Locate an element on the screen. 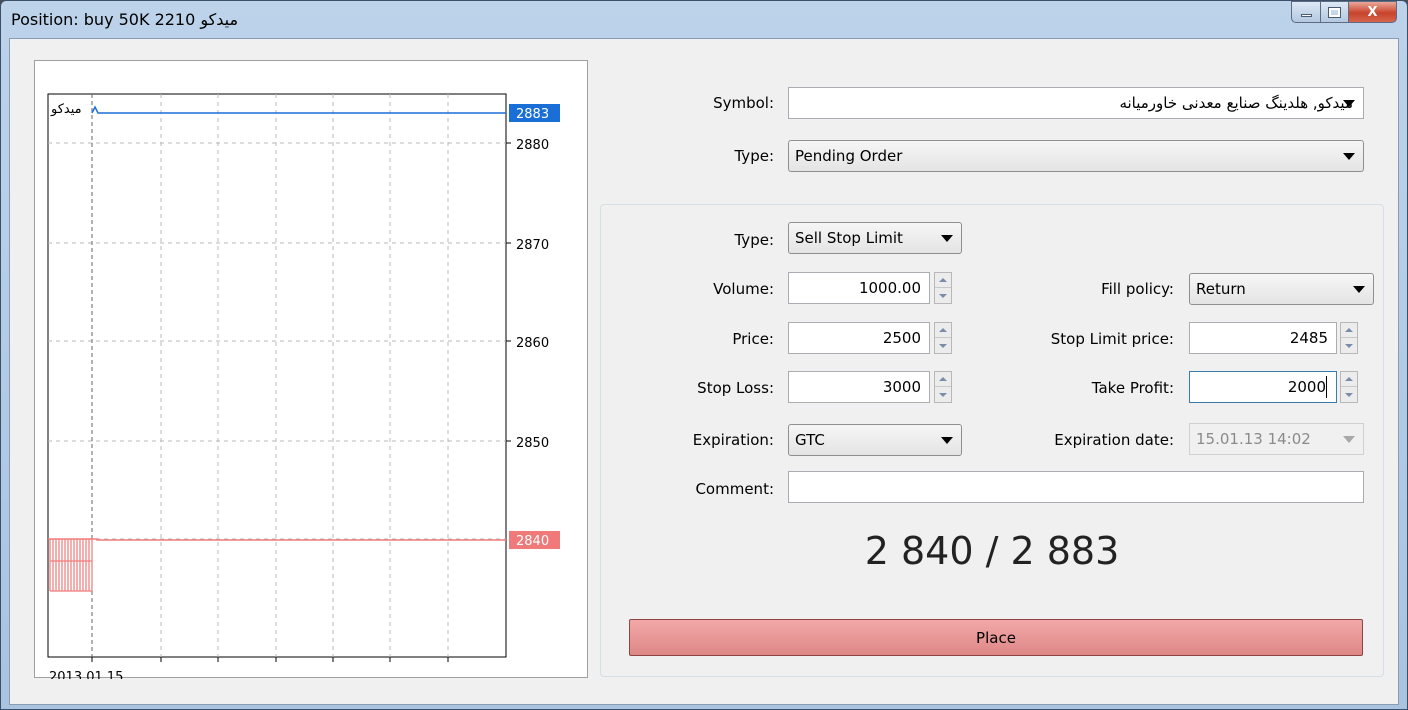 The width and height of the screenshot is (1408, 710). take-profit-decrement is located at coordinates (1349, 394).